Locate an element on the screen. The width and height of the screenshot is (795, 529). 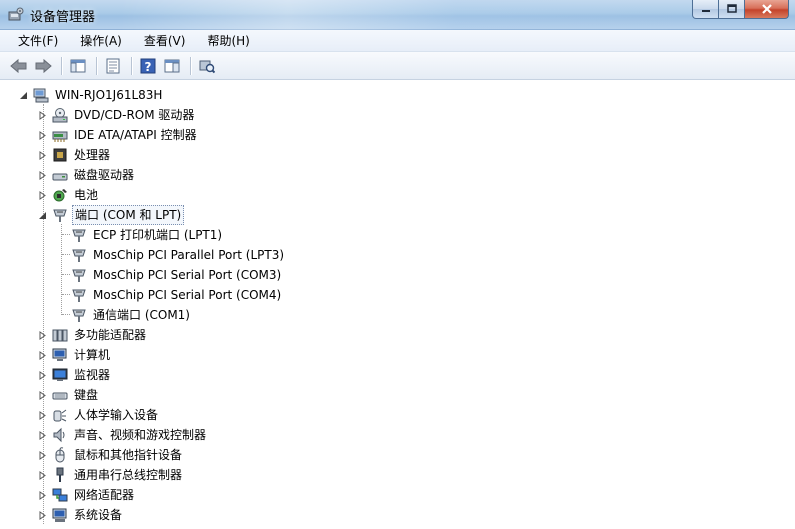
tree-item-label: 计算机 is located at coordinates (92, 355).